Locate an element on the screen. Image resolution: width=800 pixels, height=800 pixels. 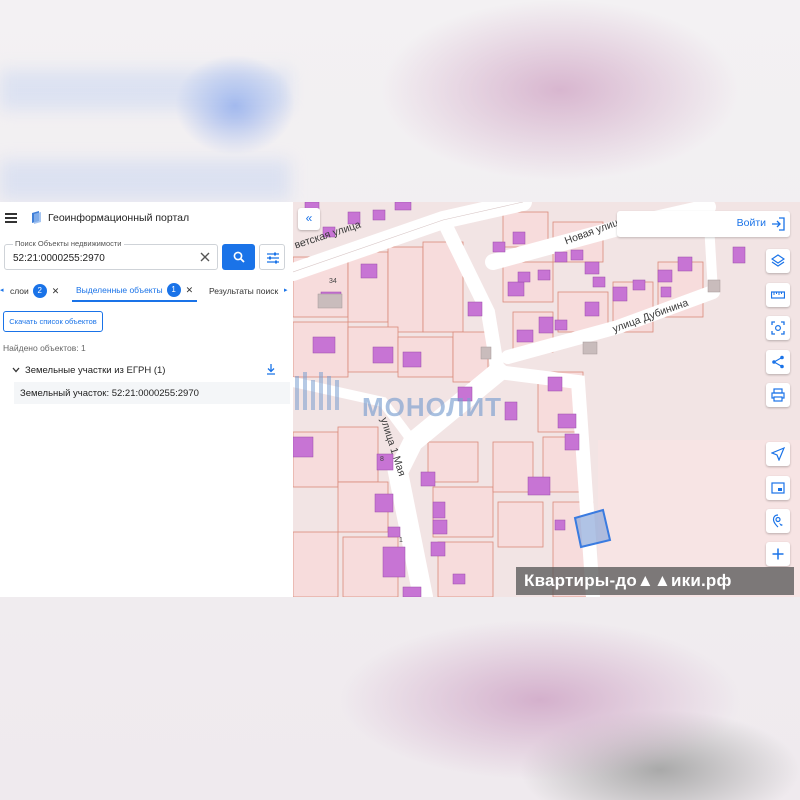
result-item: Земельный участок: 52:21:0000255:2970 is located at coordinates (152, 393).